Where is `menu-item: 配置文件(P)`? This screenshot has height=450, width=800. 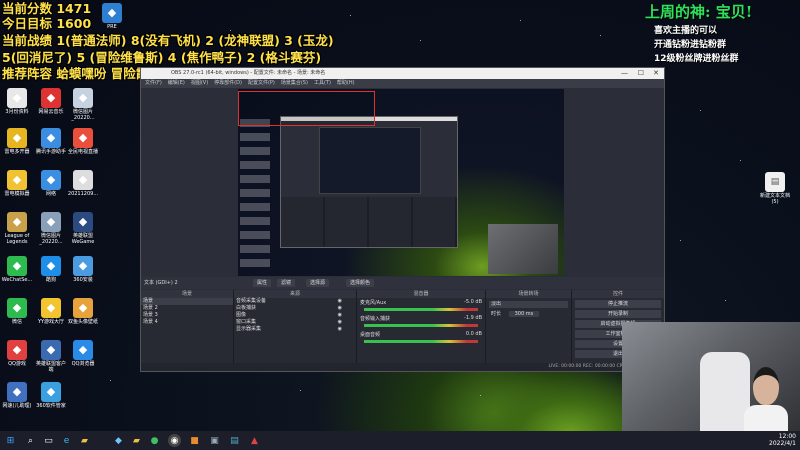
menu-item: 配置文件(P) is located at coordinates (261, 83).